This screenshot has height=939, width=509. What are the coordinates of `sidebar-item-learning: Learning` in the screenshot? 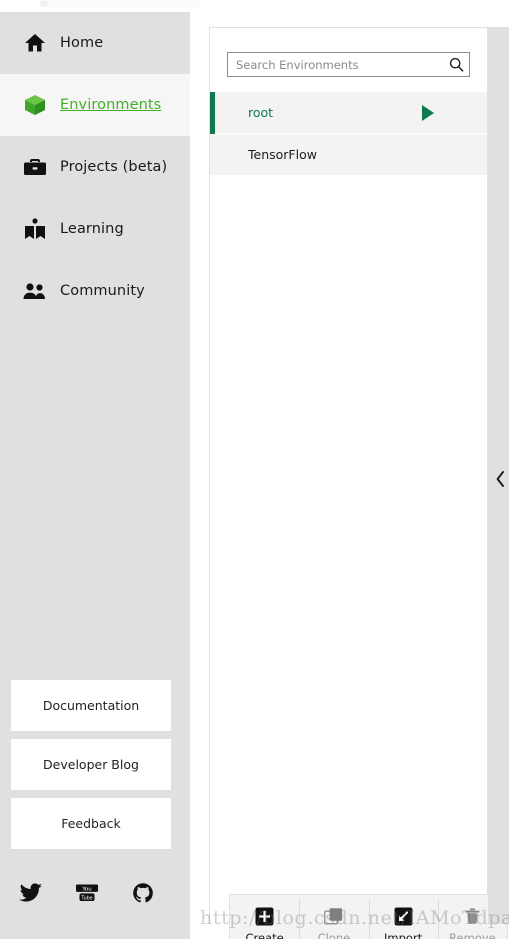 It's located at (95, 229).